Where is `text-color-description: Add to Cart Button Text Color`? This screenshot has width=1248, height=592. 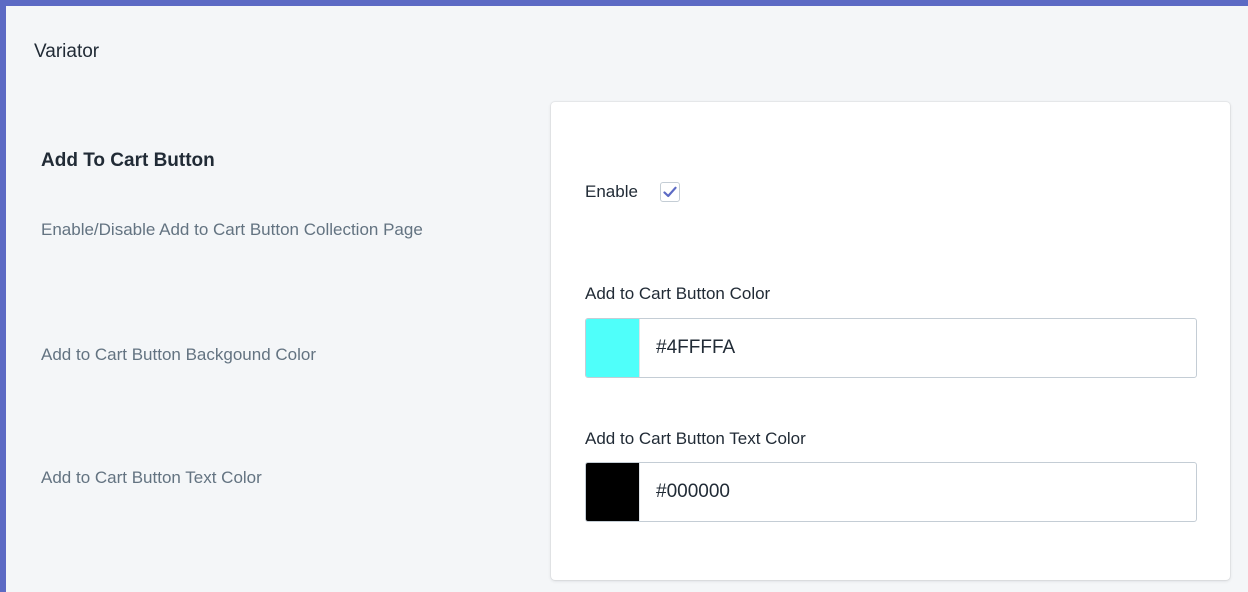 text-color-description: Add to Cart Button Text Color is located at coordinates (151, 477).